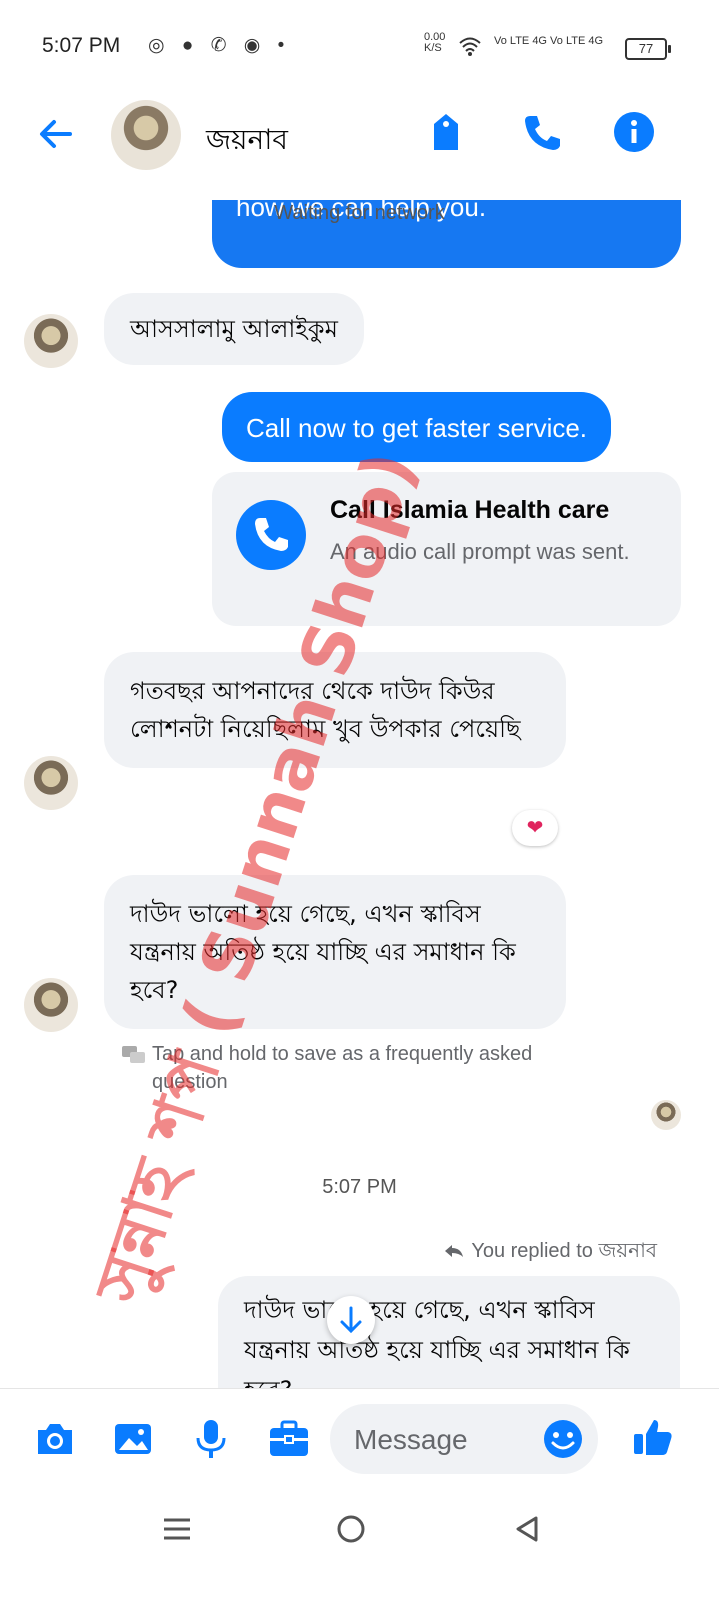  Describe the element at coordinates (666, 1115) in the screenshot. I see `seen-avatar` at that location.